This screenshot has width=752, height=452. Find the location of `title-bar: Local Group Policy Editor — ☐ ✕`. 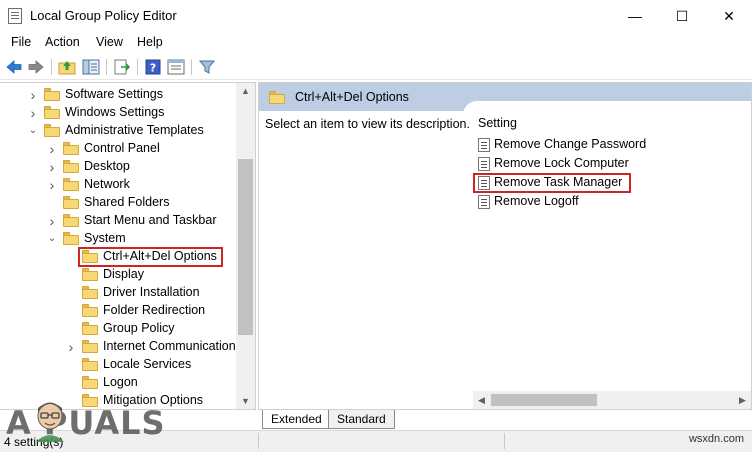

title-bar: Local Group Policy Editor — ☐ ✕ is located at coordinates (376, 16).